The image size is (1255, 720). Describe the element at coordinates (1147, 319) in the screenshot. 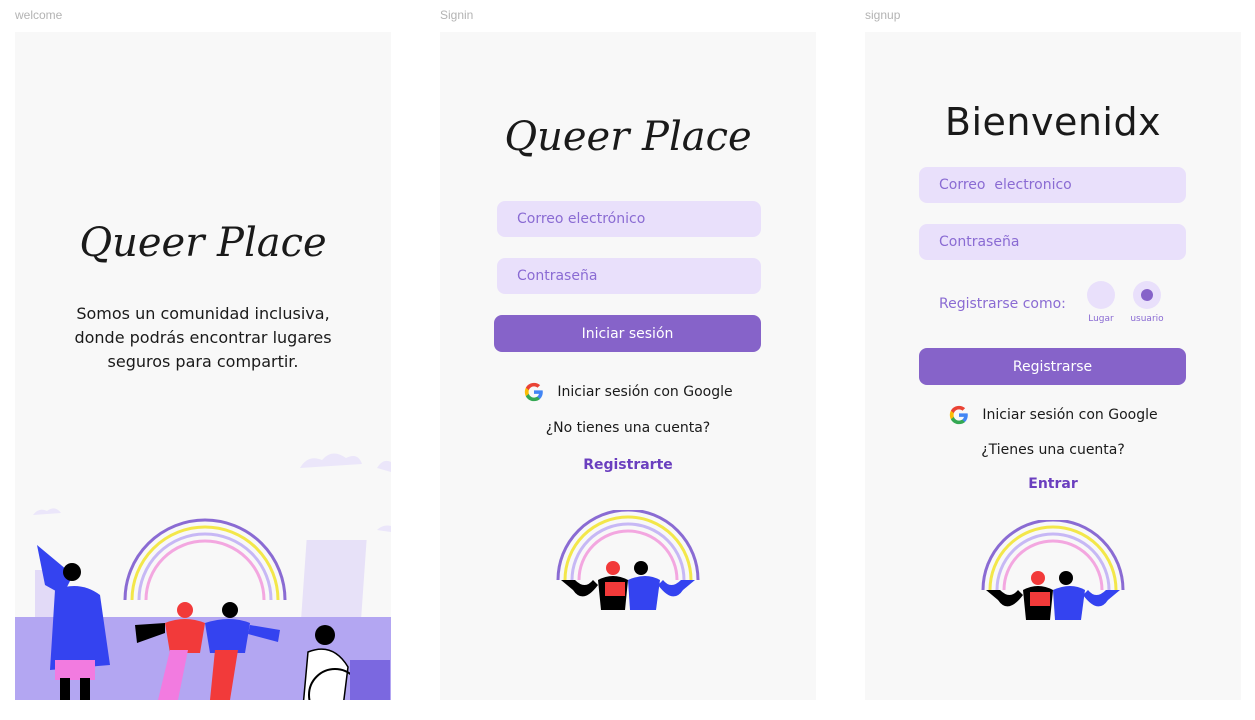

I see `role-option-usuario-label: usuario` at that location.